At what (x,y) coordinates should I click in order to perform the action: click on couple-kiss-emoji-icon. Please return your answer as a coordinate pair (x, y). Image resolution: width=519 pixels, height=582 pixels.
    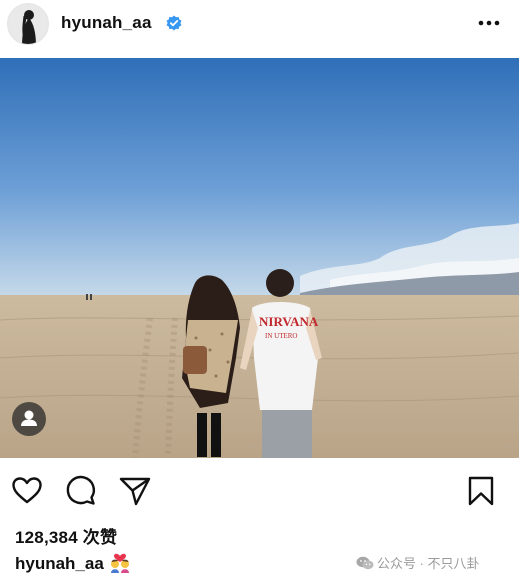
    Looking at the image, I should click on (119, 563).